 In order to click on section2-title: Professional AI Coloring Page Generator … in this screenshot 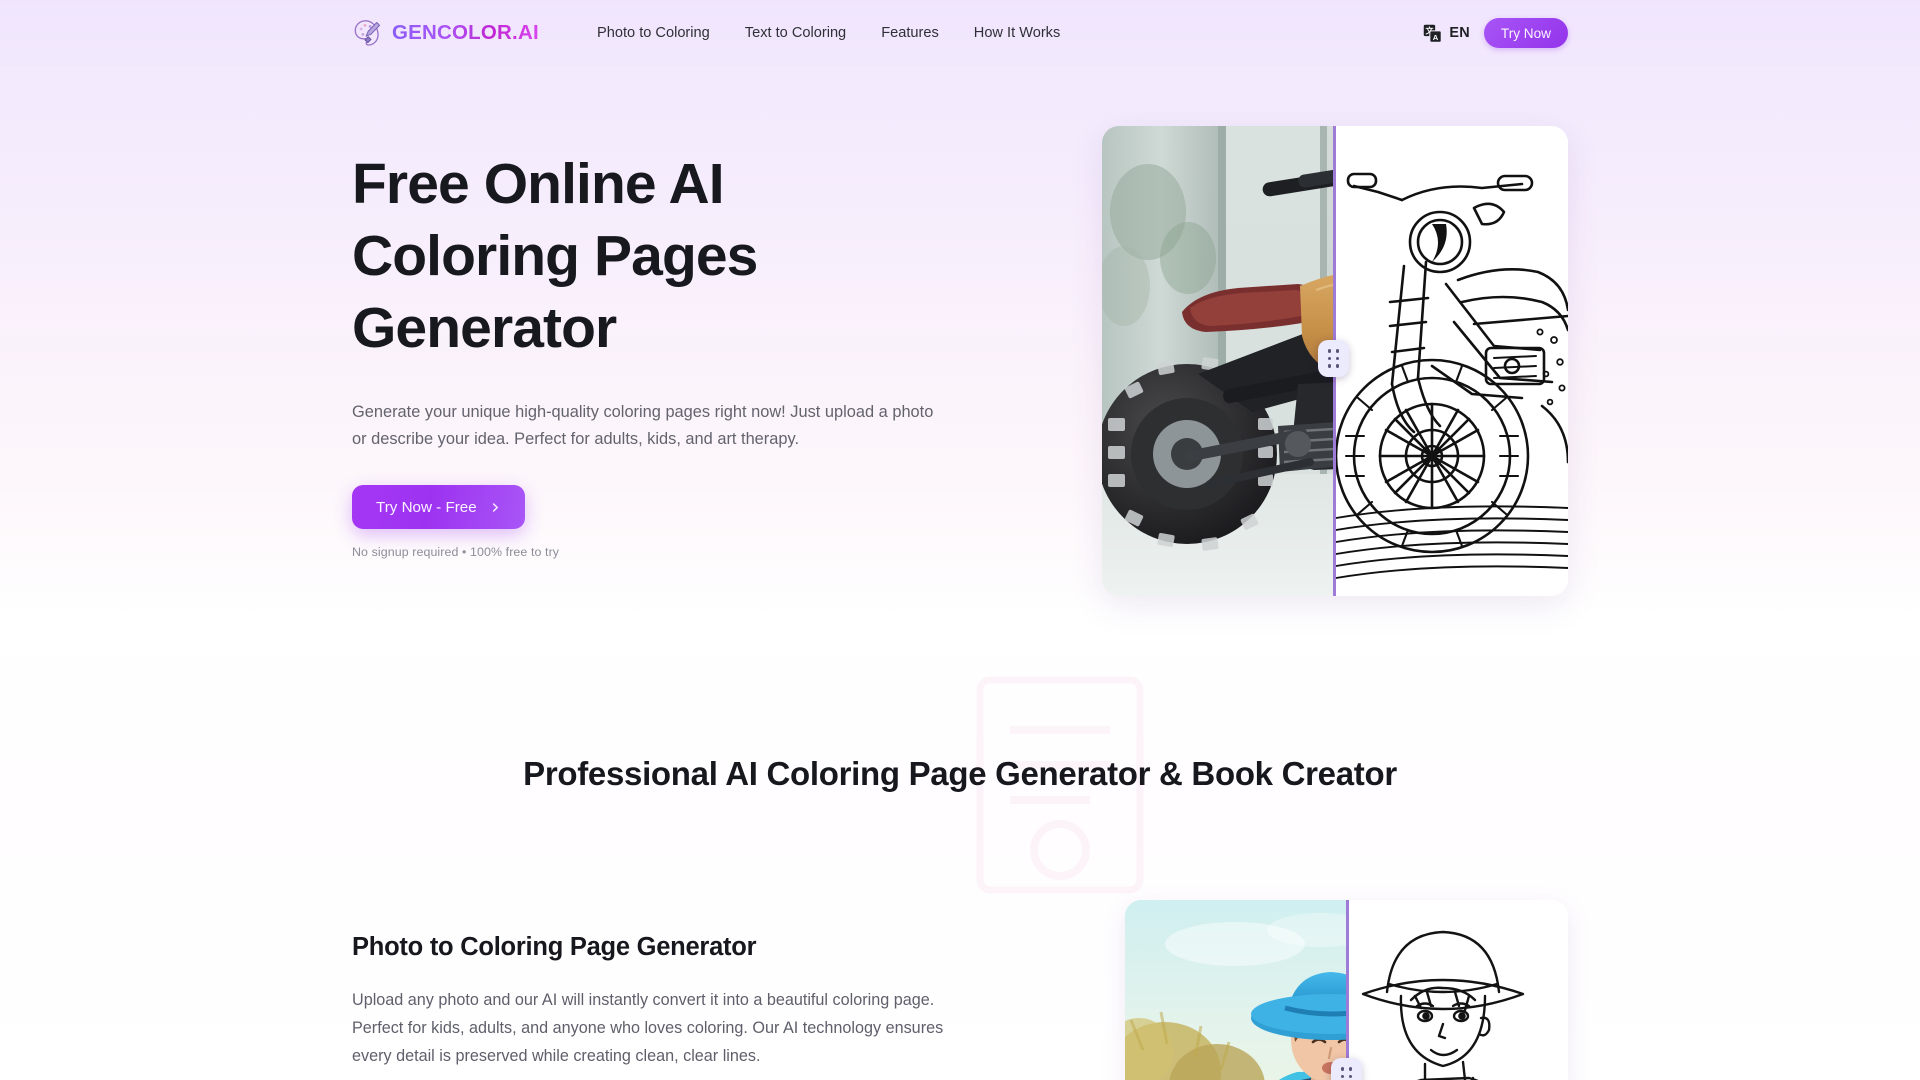, I will do `click(960, 773)`.